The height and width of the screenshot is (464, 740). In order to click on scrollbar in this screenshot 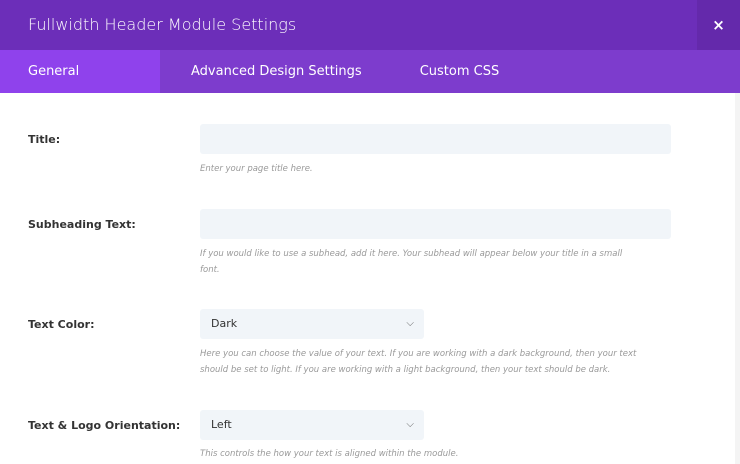, I will do `click(737, 278)`.